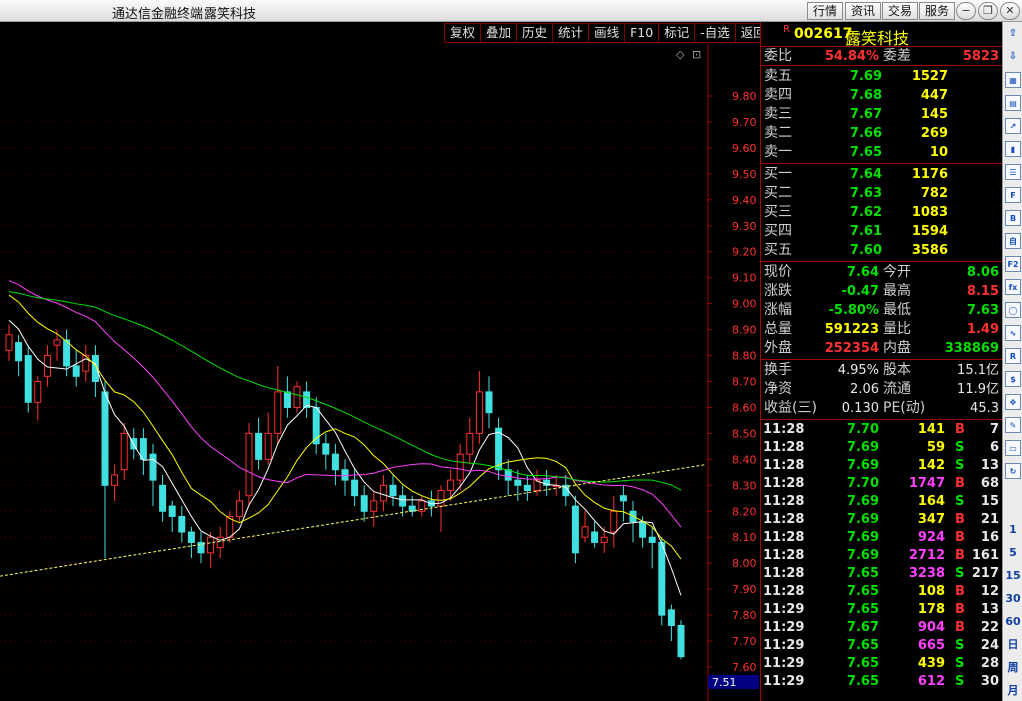  Describe the element at coordinates (744, 330) in the screenshot. I see `price-axis-label: 8.90` at that location.